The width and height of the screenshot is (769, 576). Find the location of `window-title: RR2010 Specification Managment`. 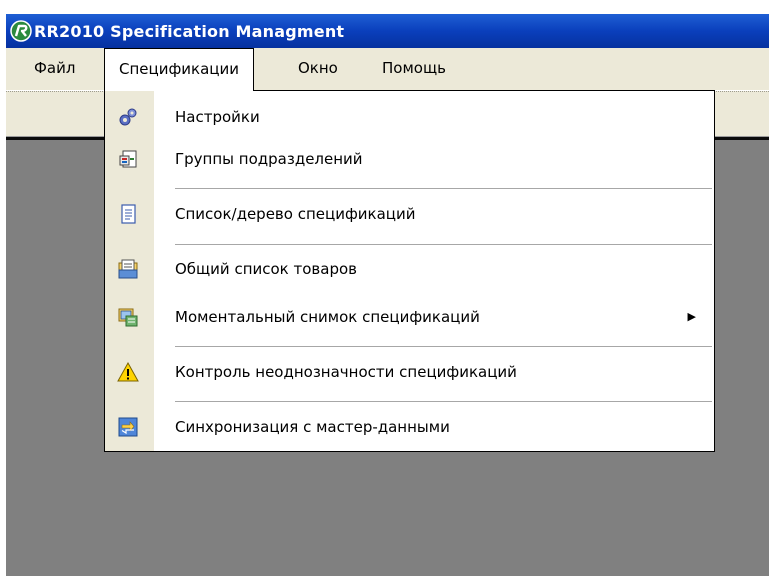

window-title: RR2010 Specification Managment is located at coordinates (189, 31).